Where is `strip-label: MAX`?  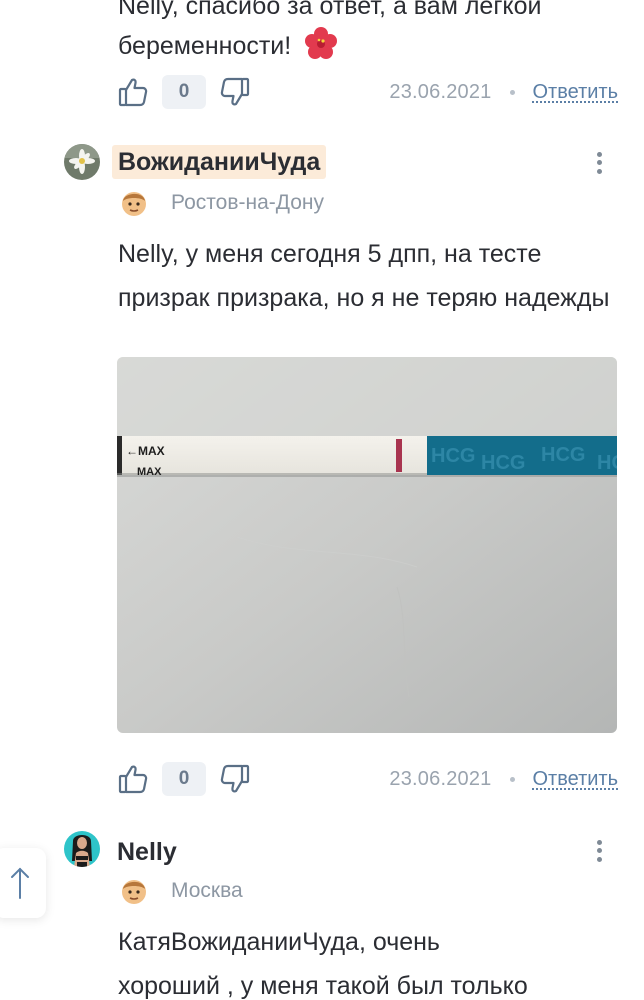
strip-label: MAX is located at coordinates (149, 472).